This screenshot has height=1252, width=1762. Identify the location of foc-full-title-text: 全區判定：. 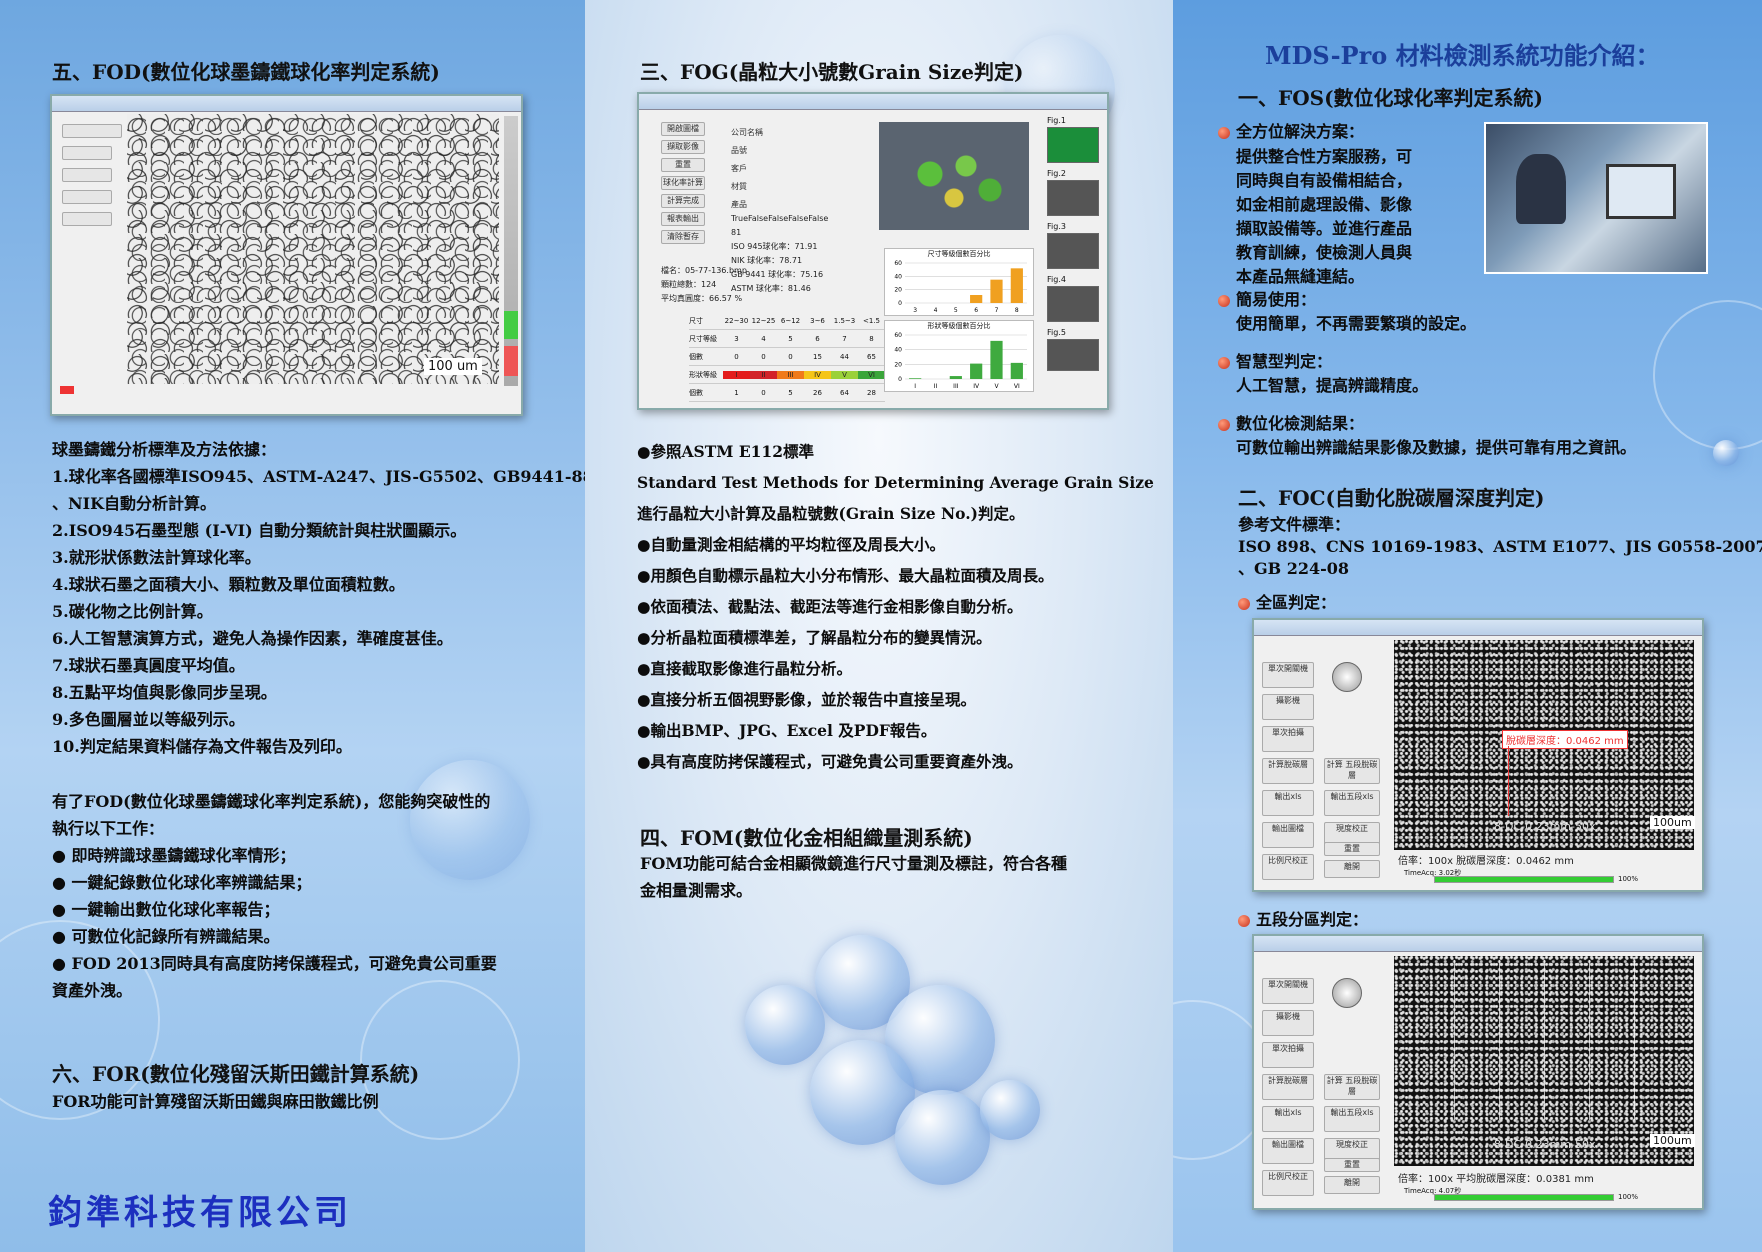
(1296, 602).